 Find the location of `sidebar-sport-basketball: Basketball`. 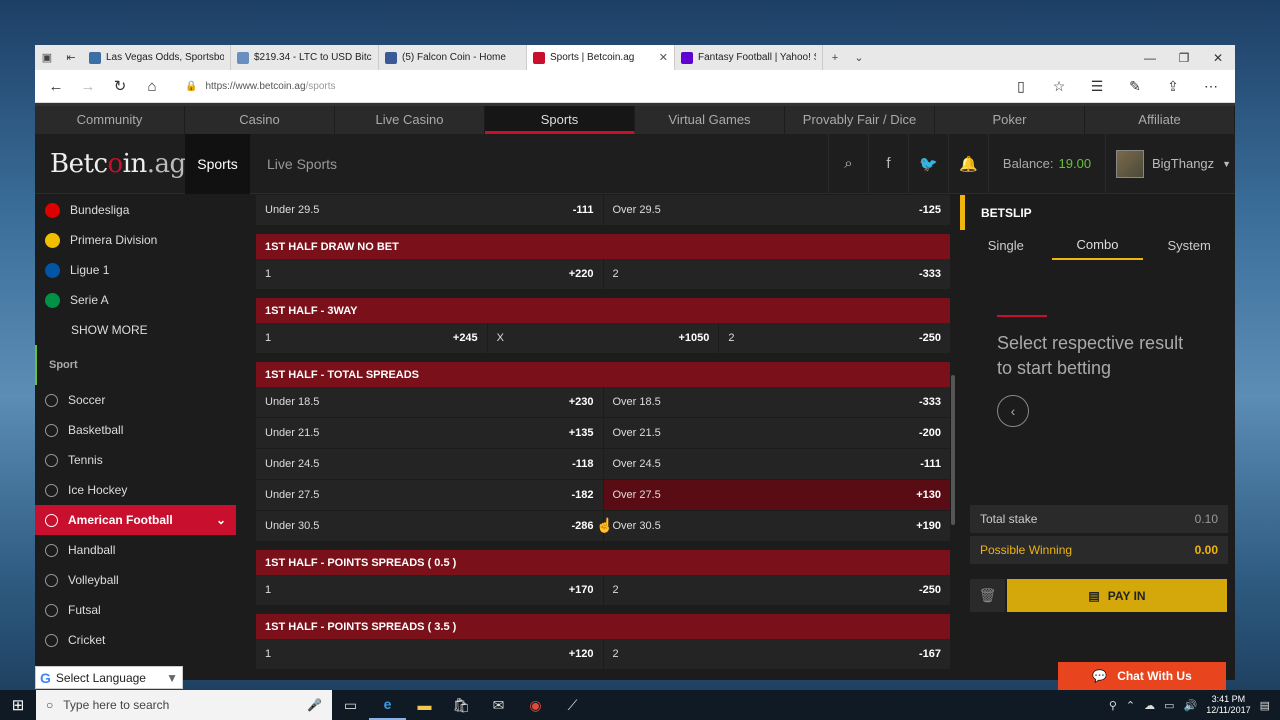

sidebar-sport-basketball: Basketball is located at coordinates (135, 430).